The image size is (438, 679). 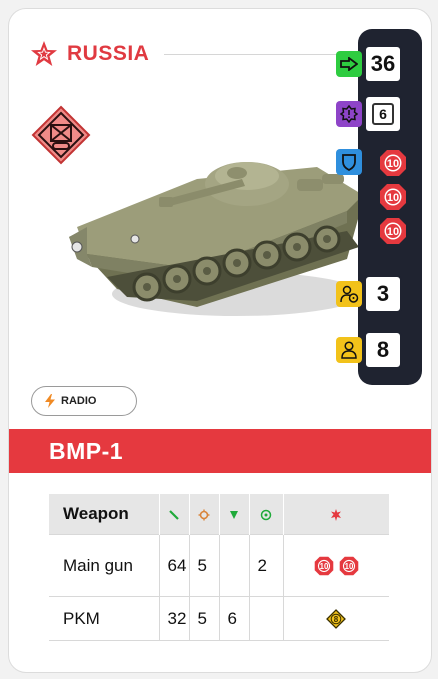 What do you see at coordinates (383, 64) in the screenshot?
I see `stat-value: 36` at bounding box center [383, 64].